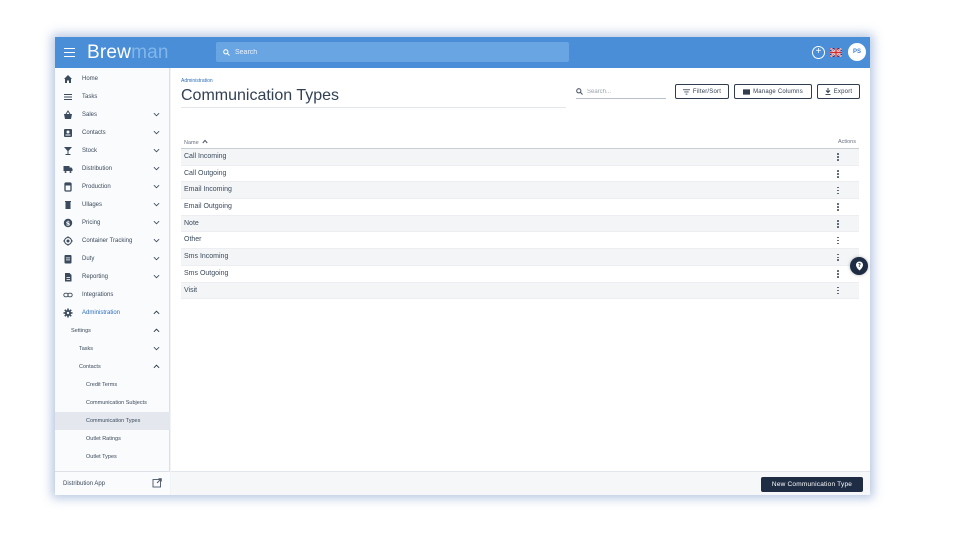  What do you see at coordinates (520, 257) in the screenshot?
I see `table-row: Sms Incoming` at bounding box center [520, 257].